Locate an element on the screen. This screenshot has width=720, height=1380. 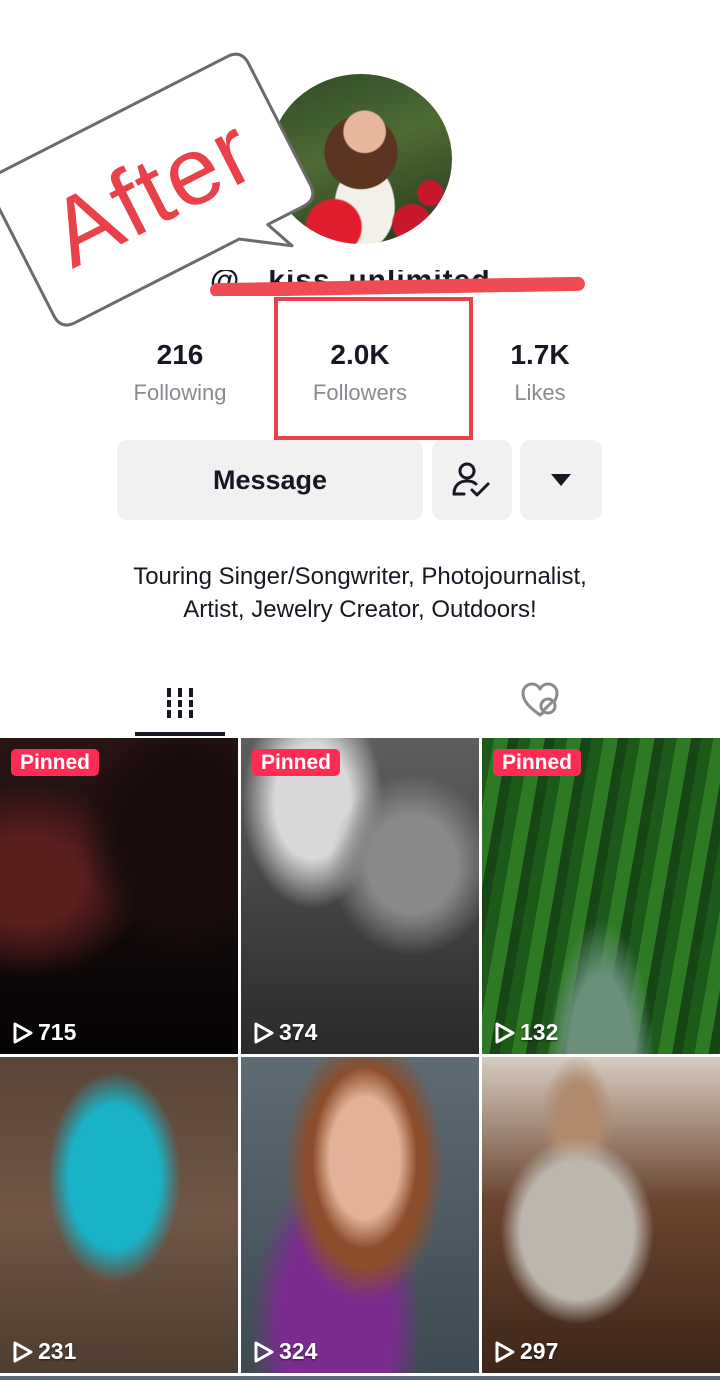
message-button: Message is located at coordinates (270, 480).